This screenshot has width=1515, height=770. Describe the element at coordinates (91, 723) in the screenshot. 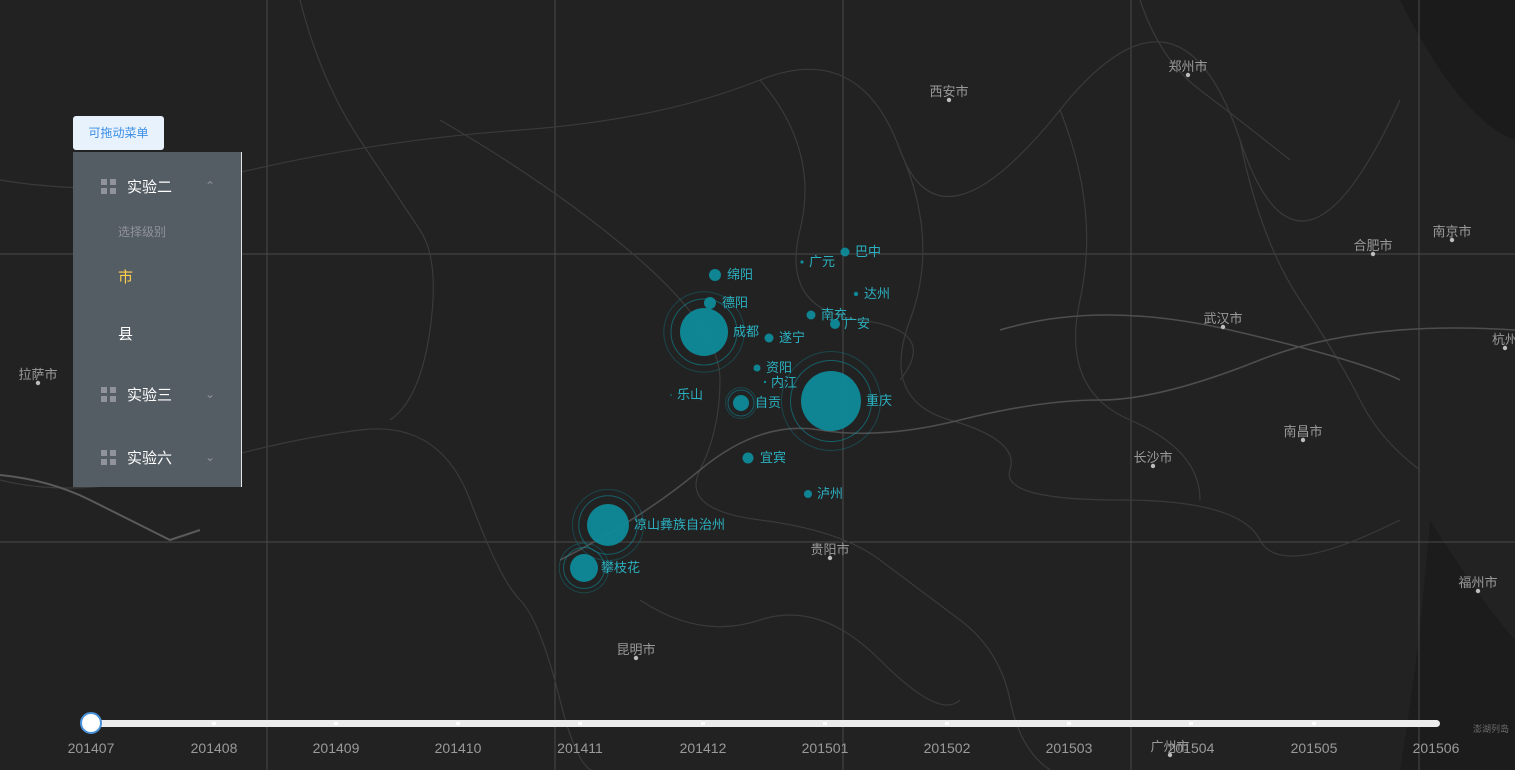

I see `timeline-knob` at that location.